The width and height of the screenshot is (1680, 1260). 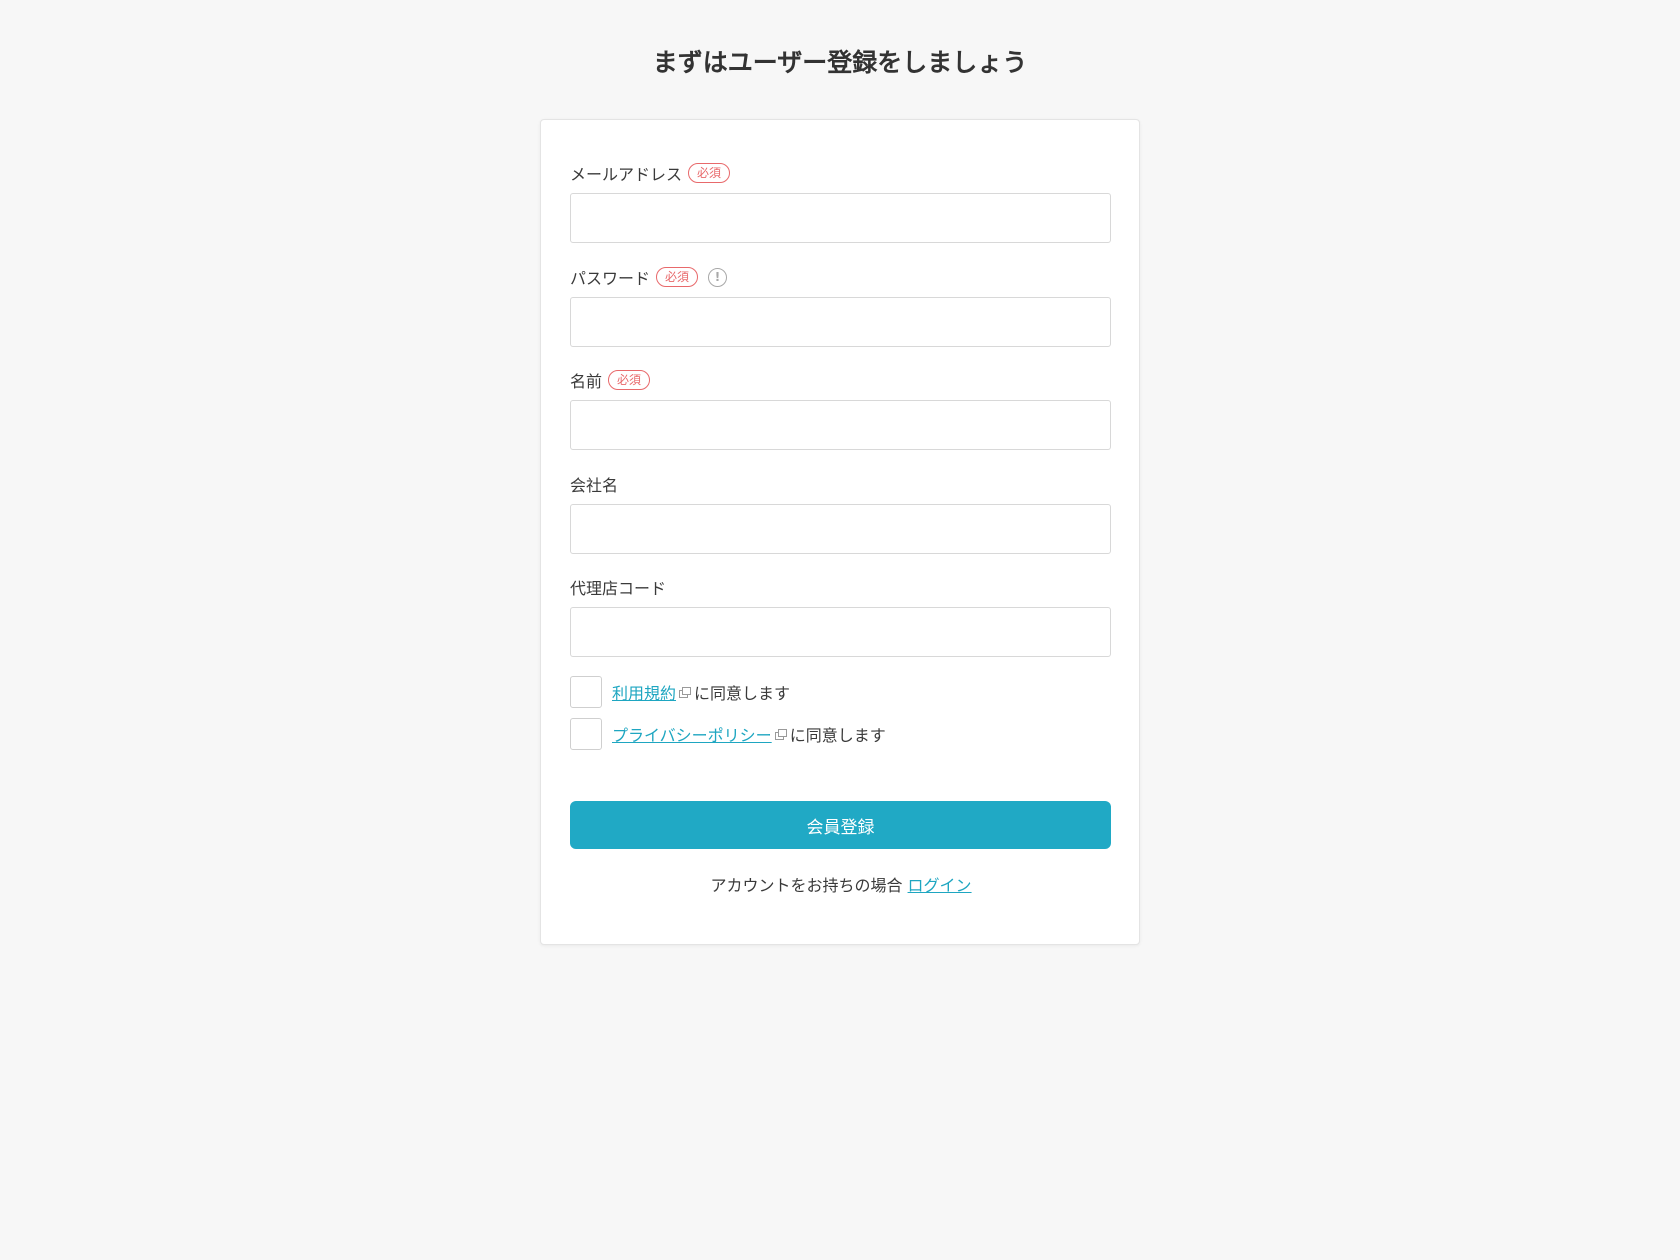 I want to click on terms-link: 利用規約, so click(x=644, y=692).